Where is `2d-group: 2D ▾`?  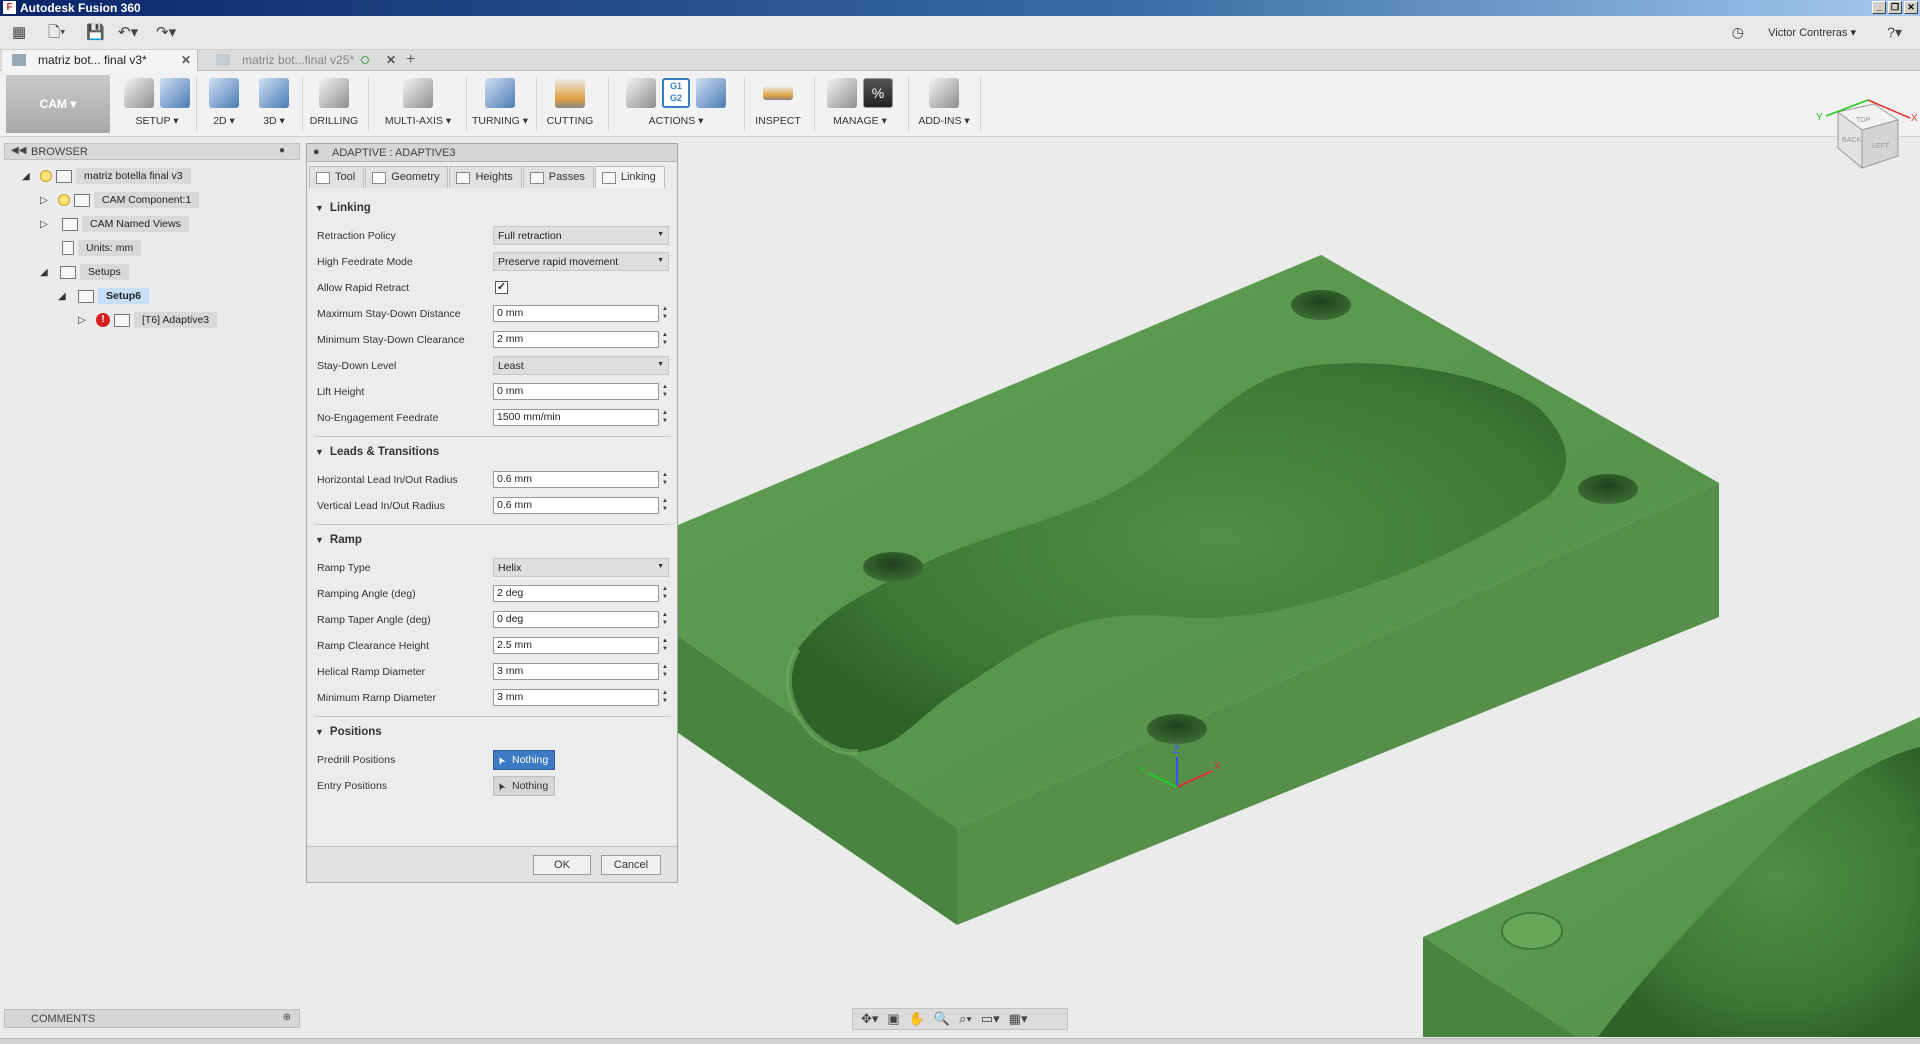 2d-group: 2D ▾ is located at coordinates (224, 103).